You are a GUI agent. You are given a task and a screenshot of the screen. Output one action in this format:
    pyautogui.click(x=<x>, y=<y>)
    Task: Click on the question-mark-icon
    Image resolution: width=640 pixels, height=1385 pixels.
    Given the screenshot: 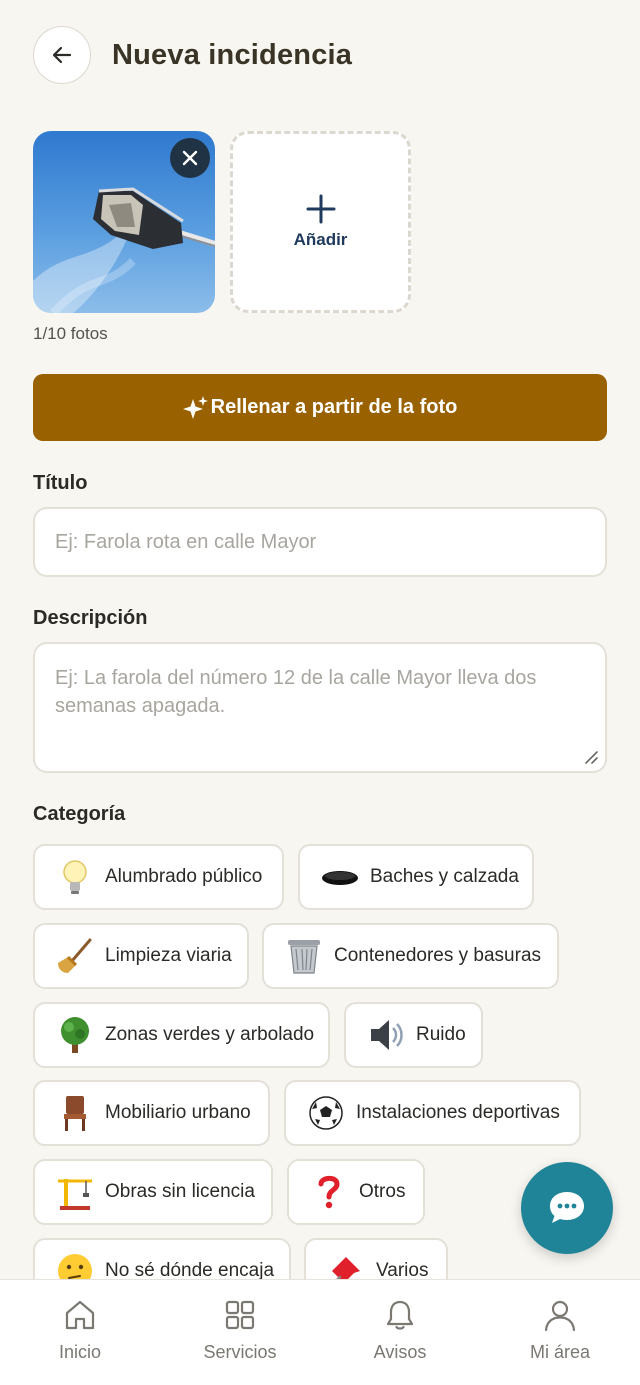 What is the action you would take?
    pyautogui.click(x=329, y=1192)
    